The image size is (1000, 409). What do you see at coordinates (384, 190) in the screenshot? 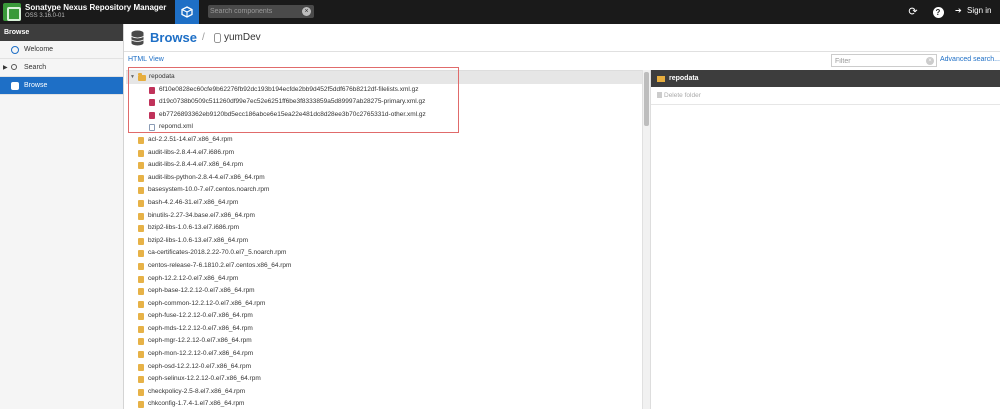
I see `tree-node-package: basesystem-10.0-7.el7.centos.noarch.rpm` at bounding box center [384, 190].